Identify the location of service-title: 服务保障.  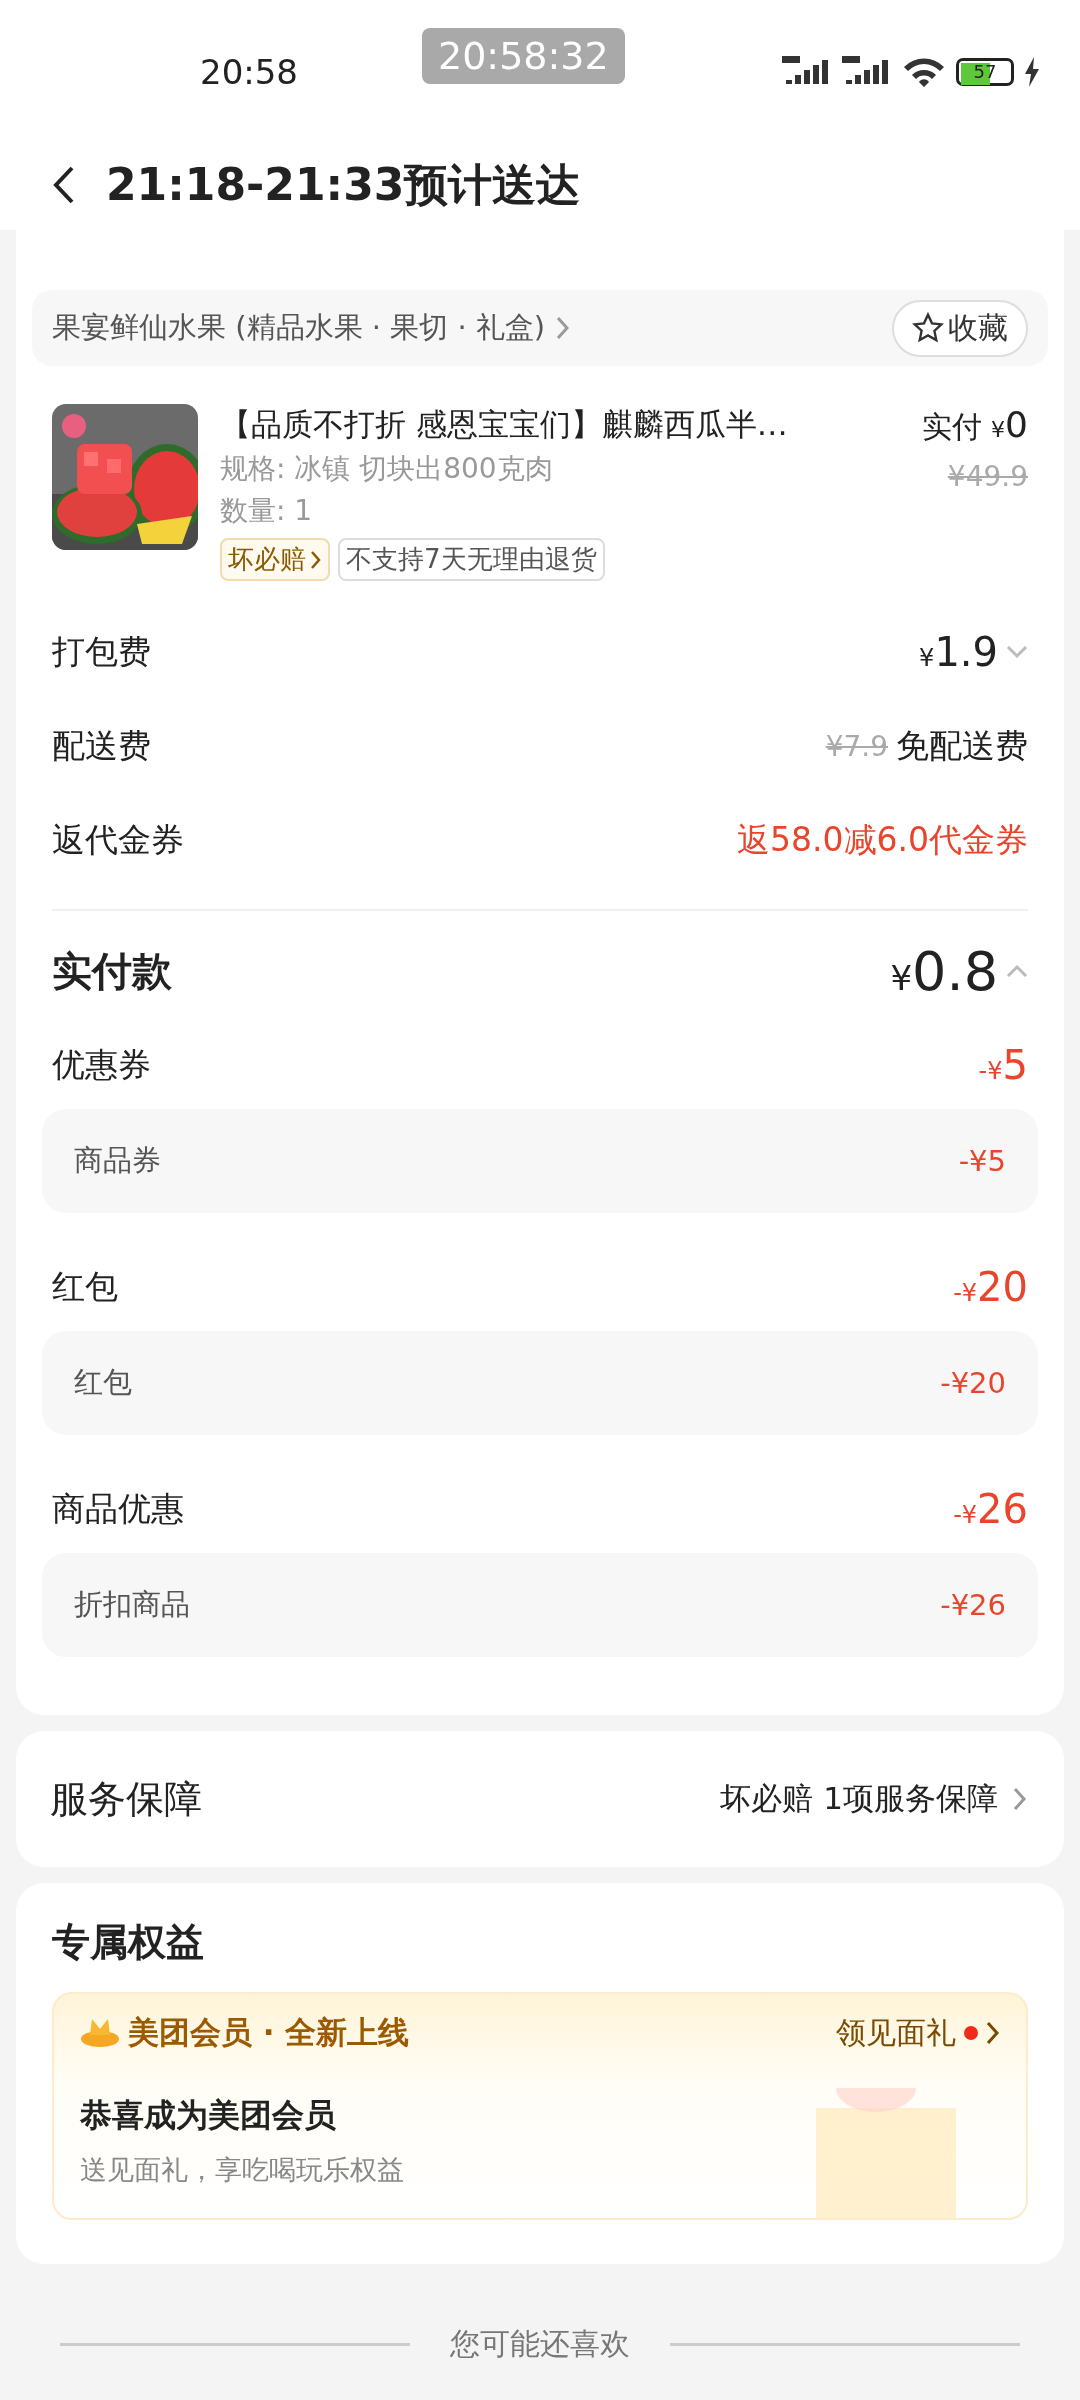
(126, 1799).